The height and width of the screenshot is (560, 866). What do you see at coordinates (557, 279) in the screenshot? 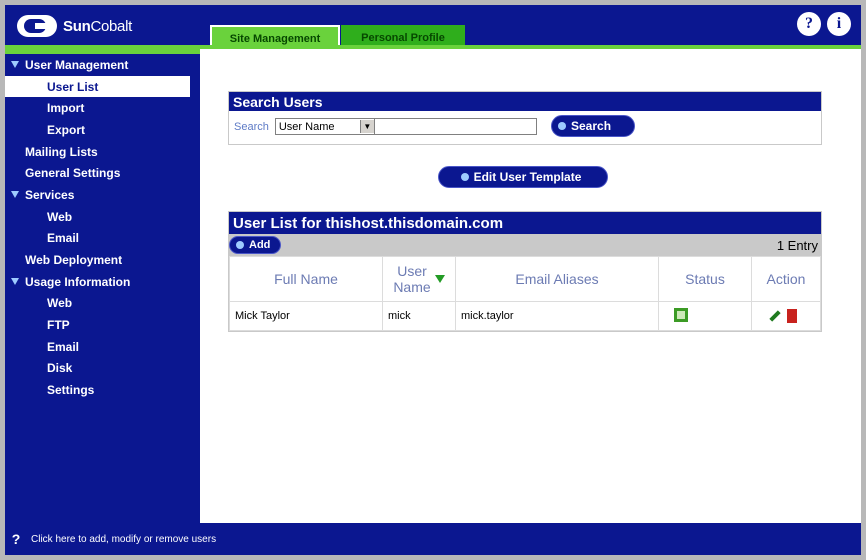
I see `column-header-email-aliases: Email Aliases` at bounding box center [557, 279].